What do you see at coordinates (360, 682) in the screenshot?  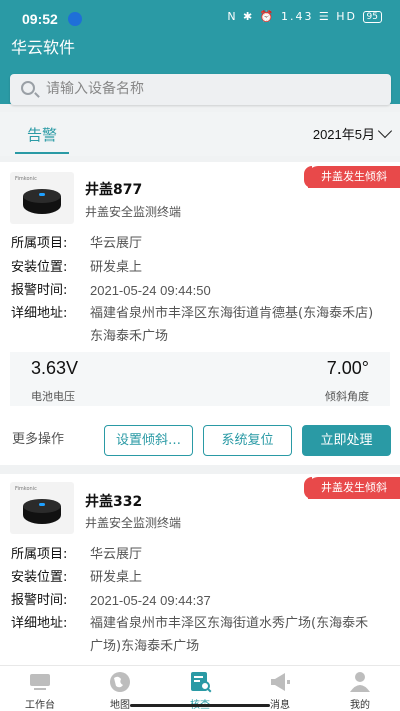 I see `user-icon` at bounding box center [360, 682].